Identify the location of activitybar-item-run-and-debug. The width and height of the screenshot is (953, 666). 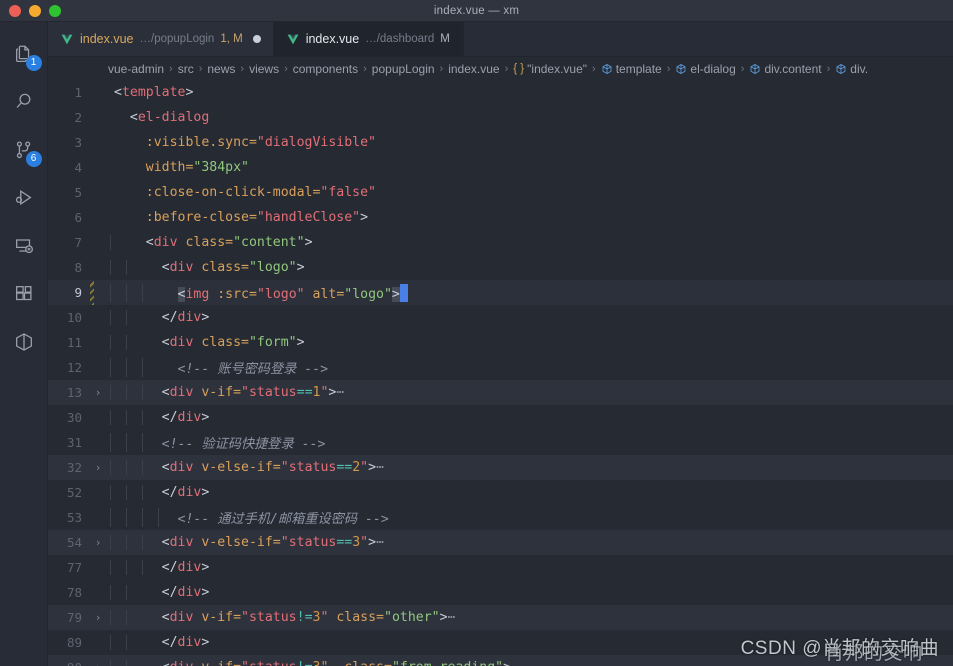
(24, 198).